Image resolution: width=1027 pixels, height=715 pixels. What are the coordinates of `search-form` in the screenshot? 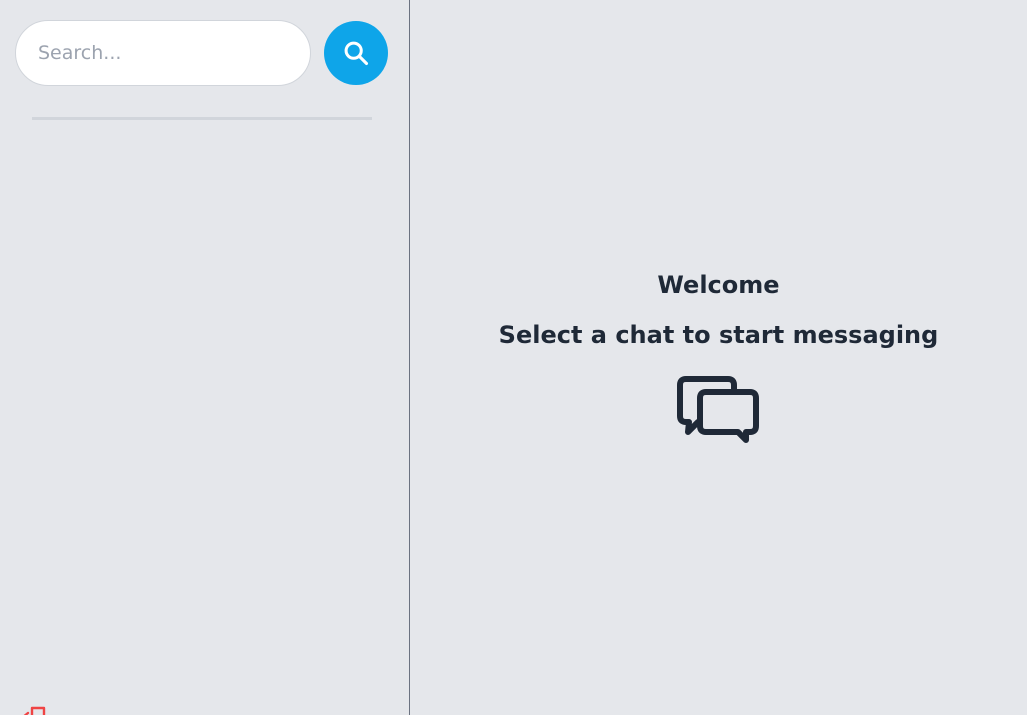 It's located at (201, 53).